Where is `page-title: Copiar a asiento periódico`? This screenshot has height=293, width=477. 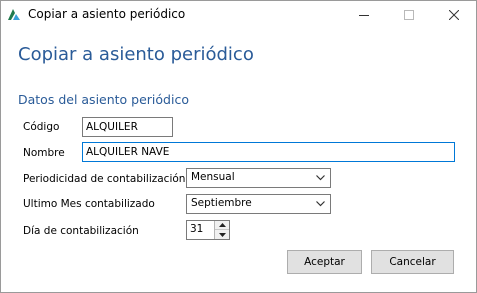
page-title: Copiar a asiento periódico is located at coordinates (136, 54).